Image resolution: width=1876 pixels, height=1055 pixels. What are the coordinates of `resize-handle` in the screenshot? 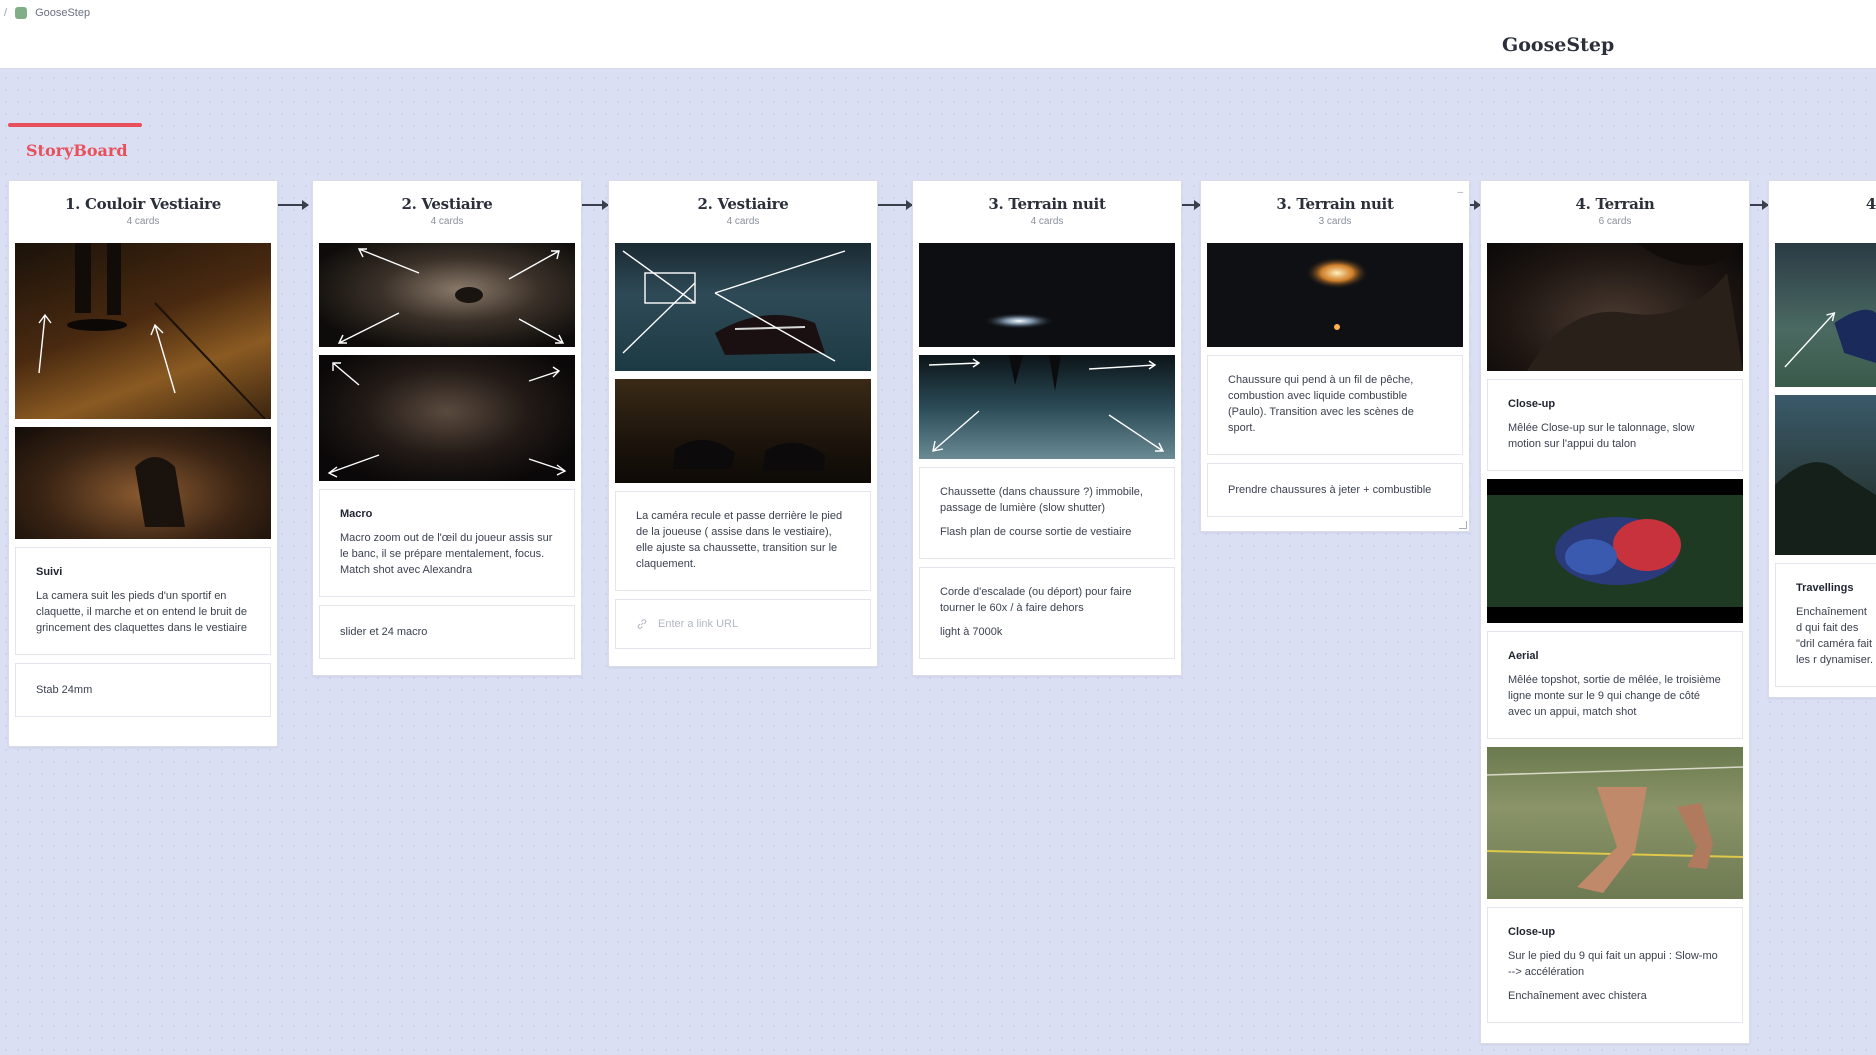 It's located at (1463, 525).